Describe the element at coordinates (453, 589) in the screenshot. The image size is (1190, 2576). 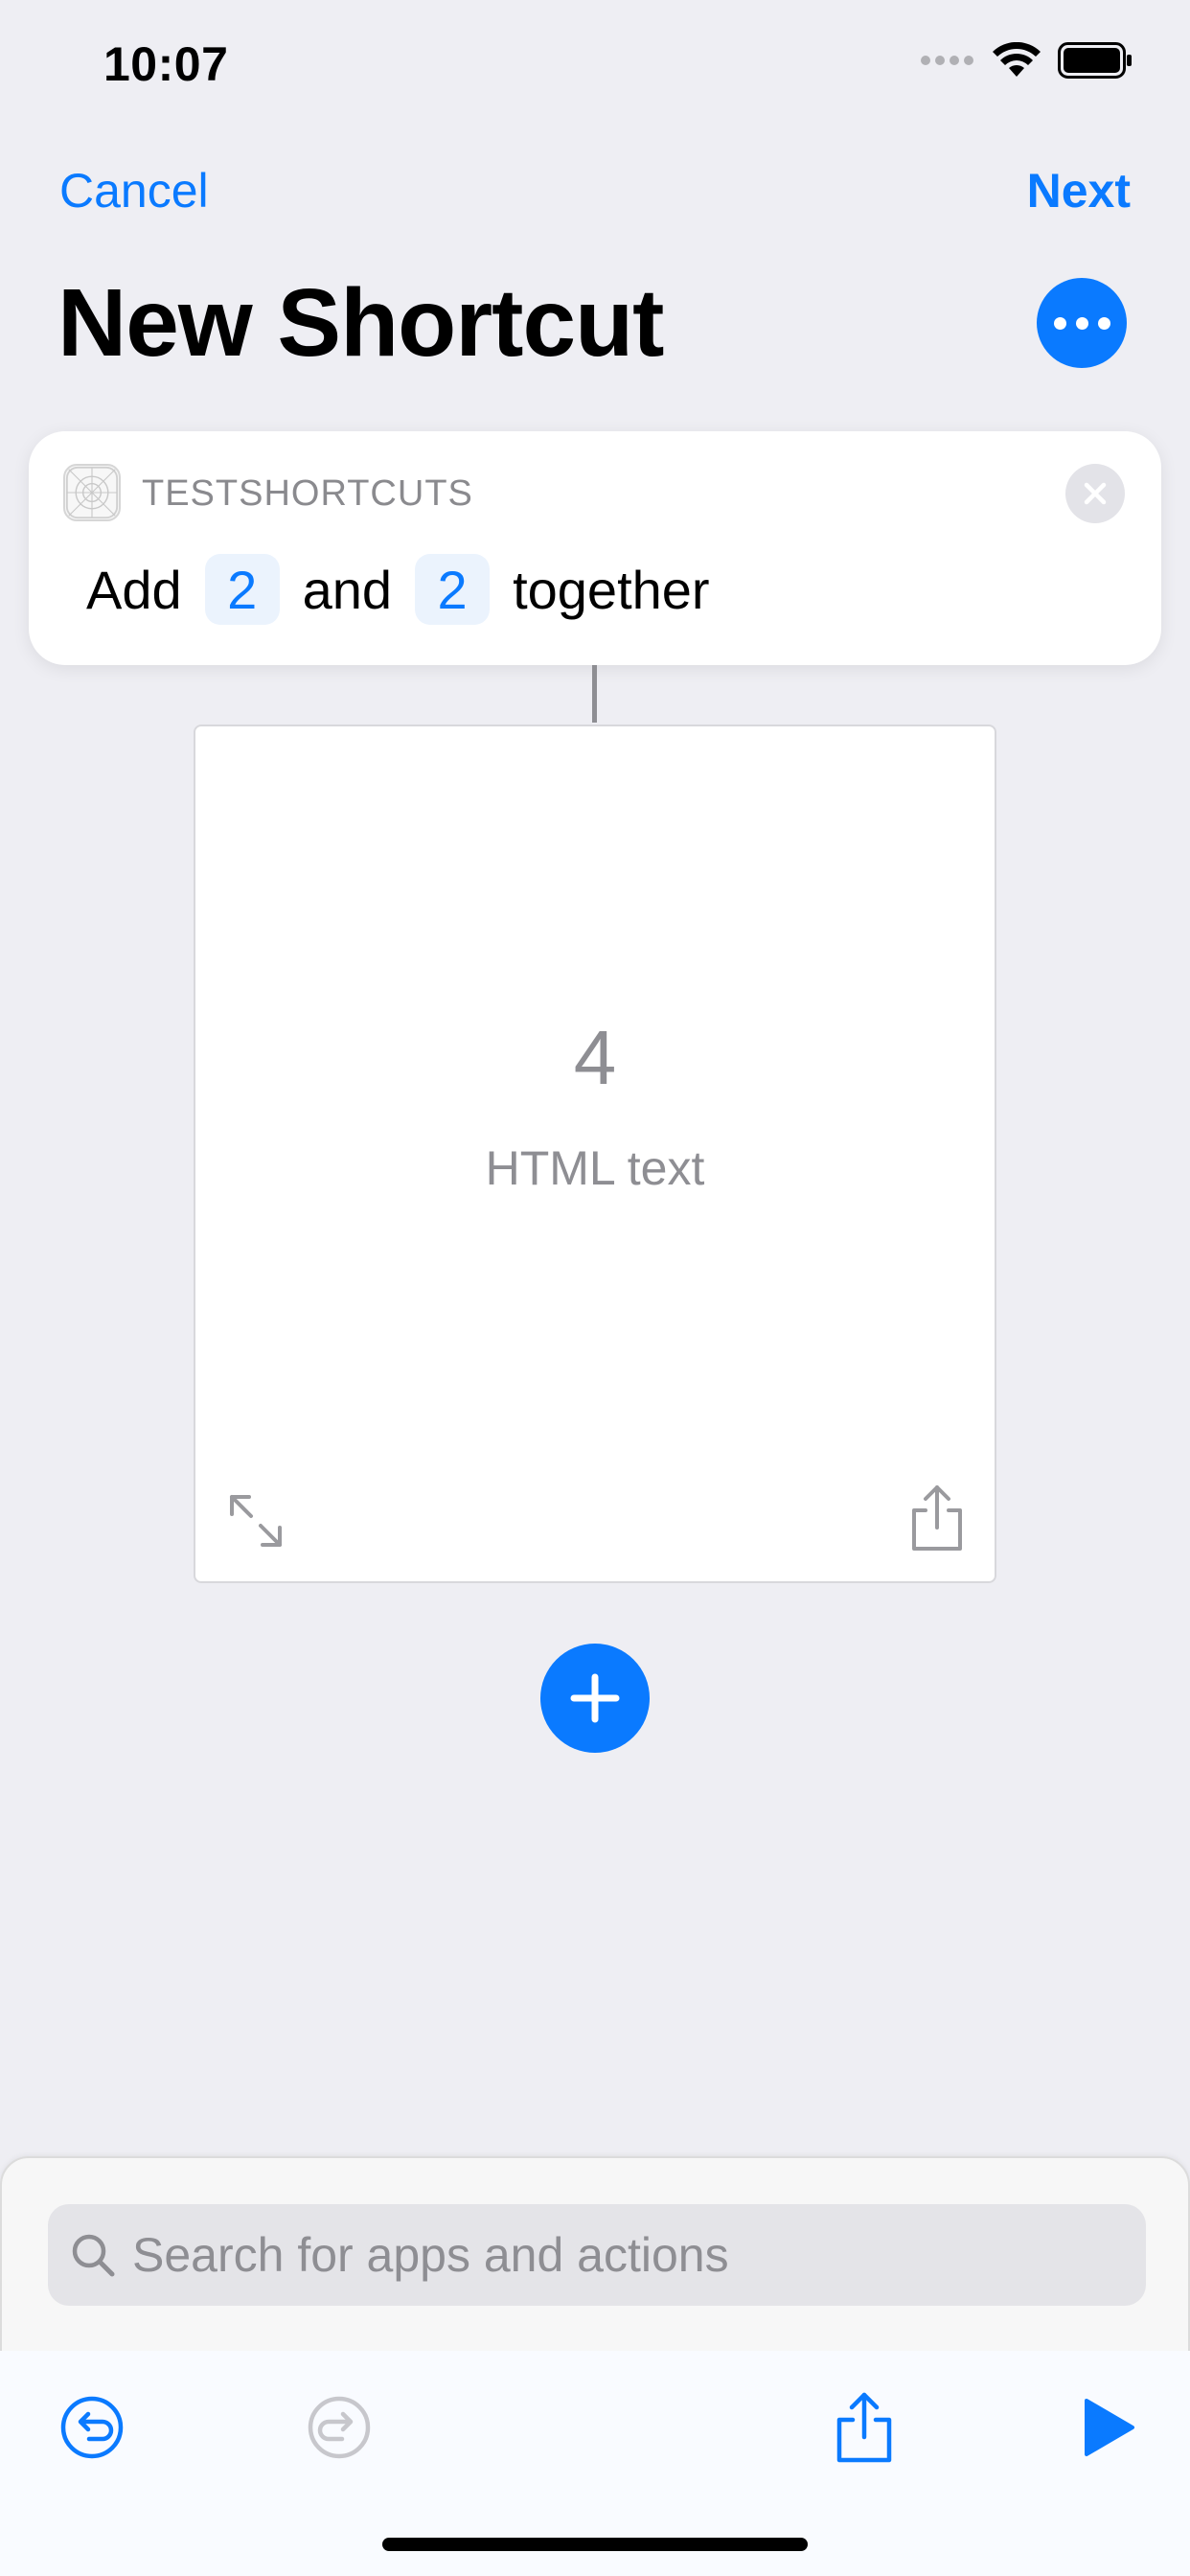
I see `second-number-parameter: 2` at that location.